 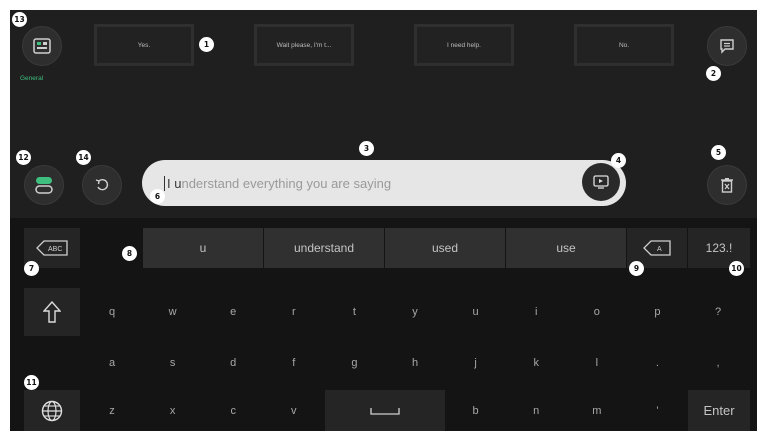 I want to click on enter-key-label: Enter, so click(x=719, y=410).